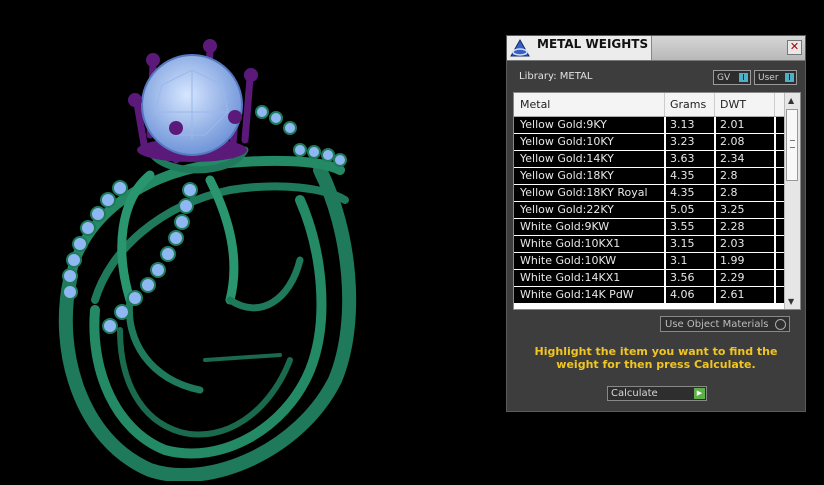 The width and height of the screenshot is (824, 485). Describe the element at coordinates (634, 393) in the screenshot. I see `calculate-label: Calculate` at that location.